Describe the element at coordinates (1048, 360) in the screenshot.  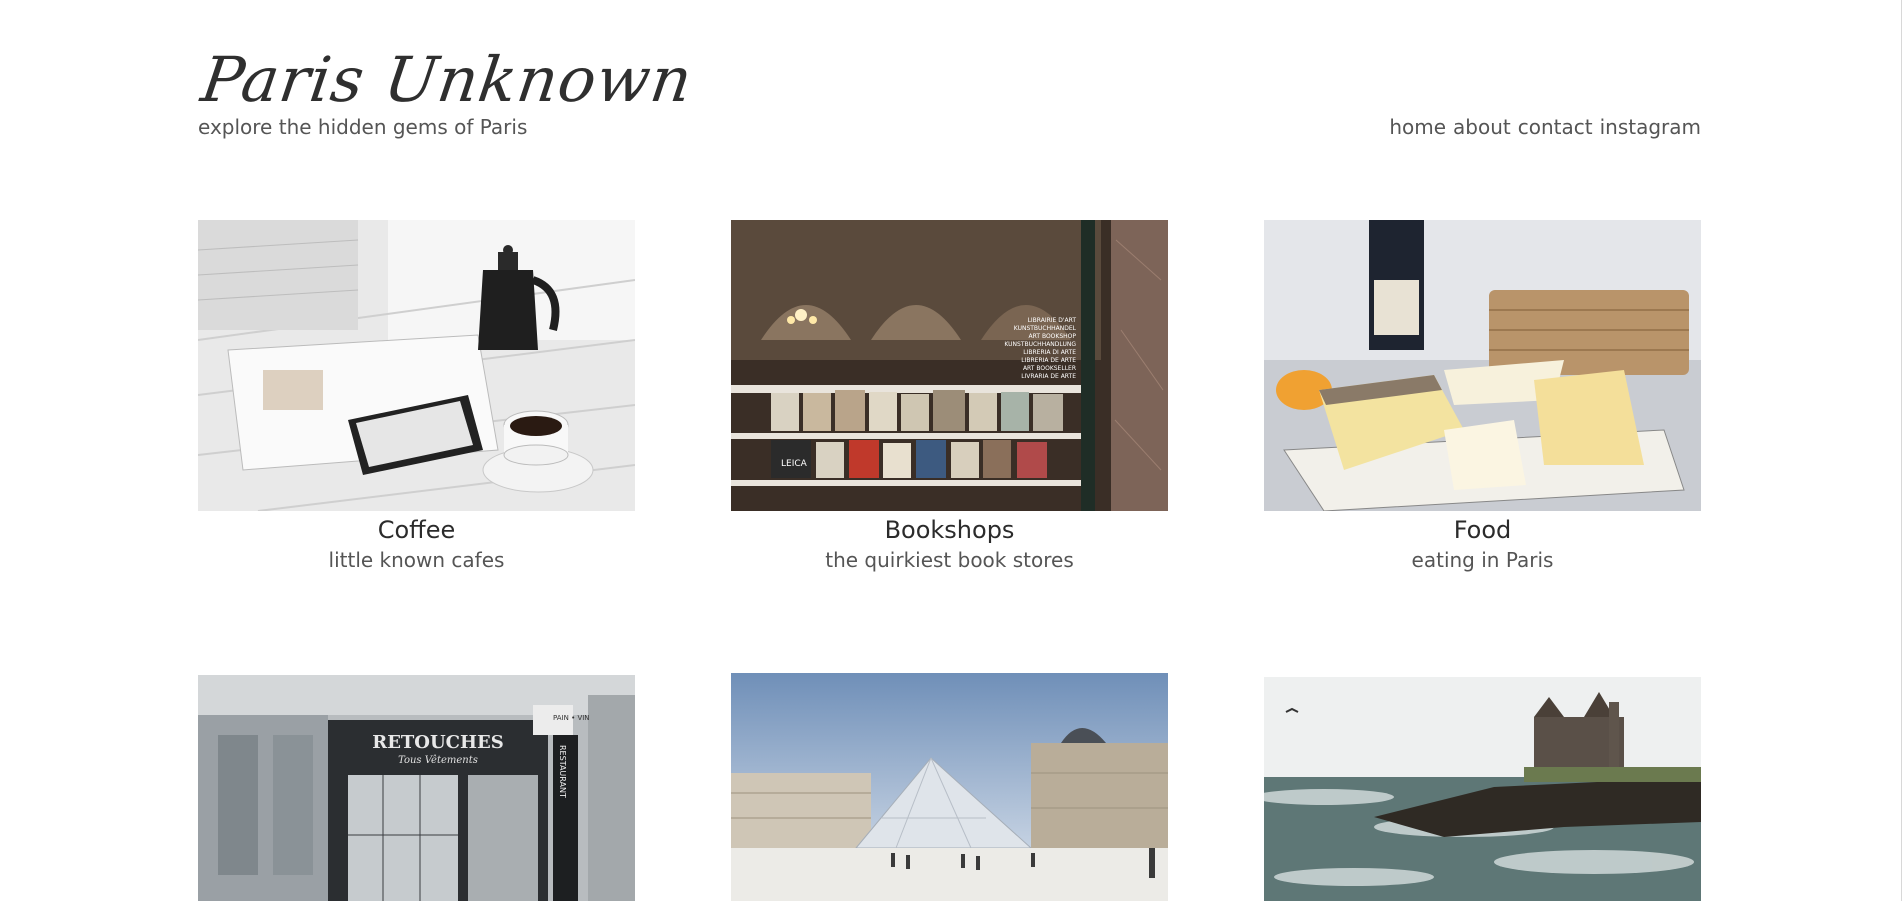
I see `svg-text: LIBRERIA DE ARTE` at that location.